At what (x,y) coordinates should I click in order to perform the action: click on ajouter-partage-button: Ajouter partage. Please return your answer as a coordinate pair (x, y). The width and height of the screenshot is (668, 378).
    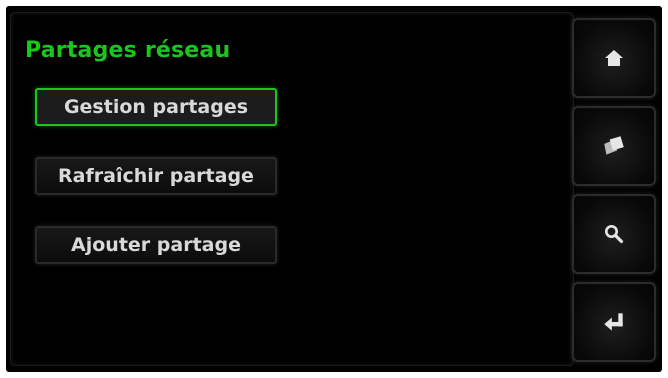
    Looking at the image, I should click on (156, 245).